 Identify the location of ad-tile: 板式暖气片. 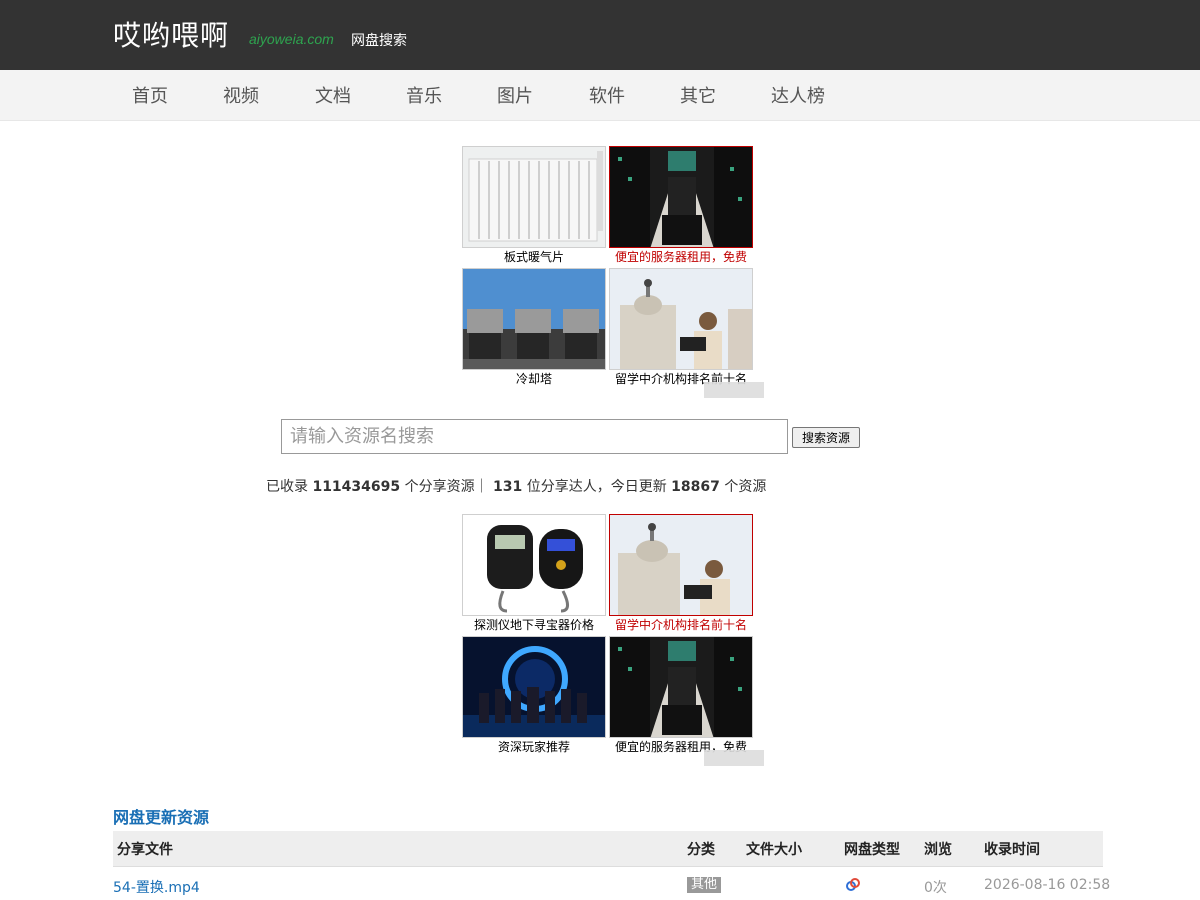
(534, 206).